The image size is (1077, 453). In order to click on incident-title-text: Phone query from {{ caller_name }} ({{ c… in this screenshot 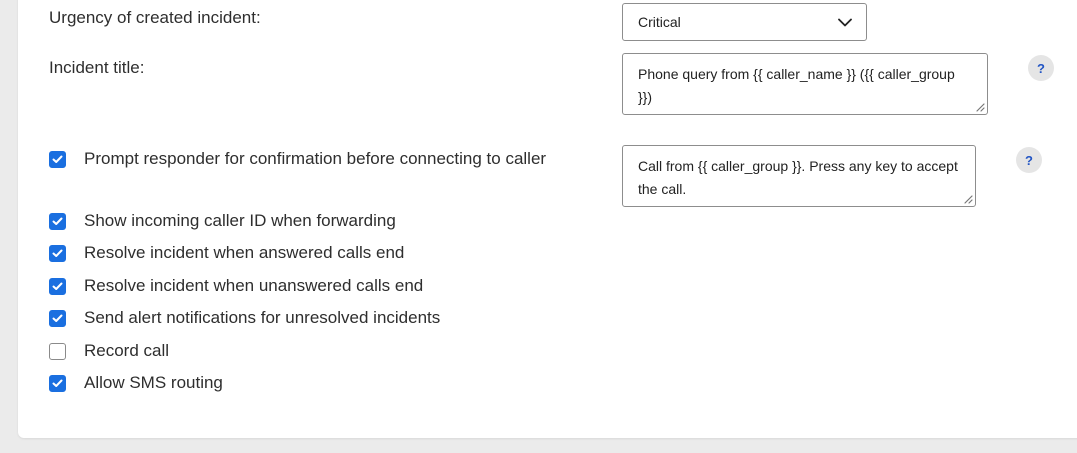, I will do `click(796, 85)`.